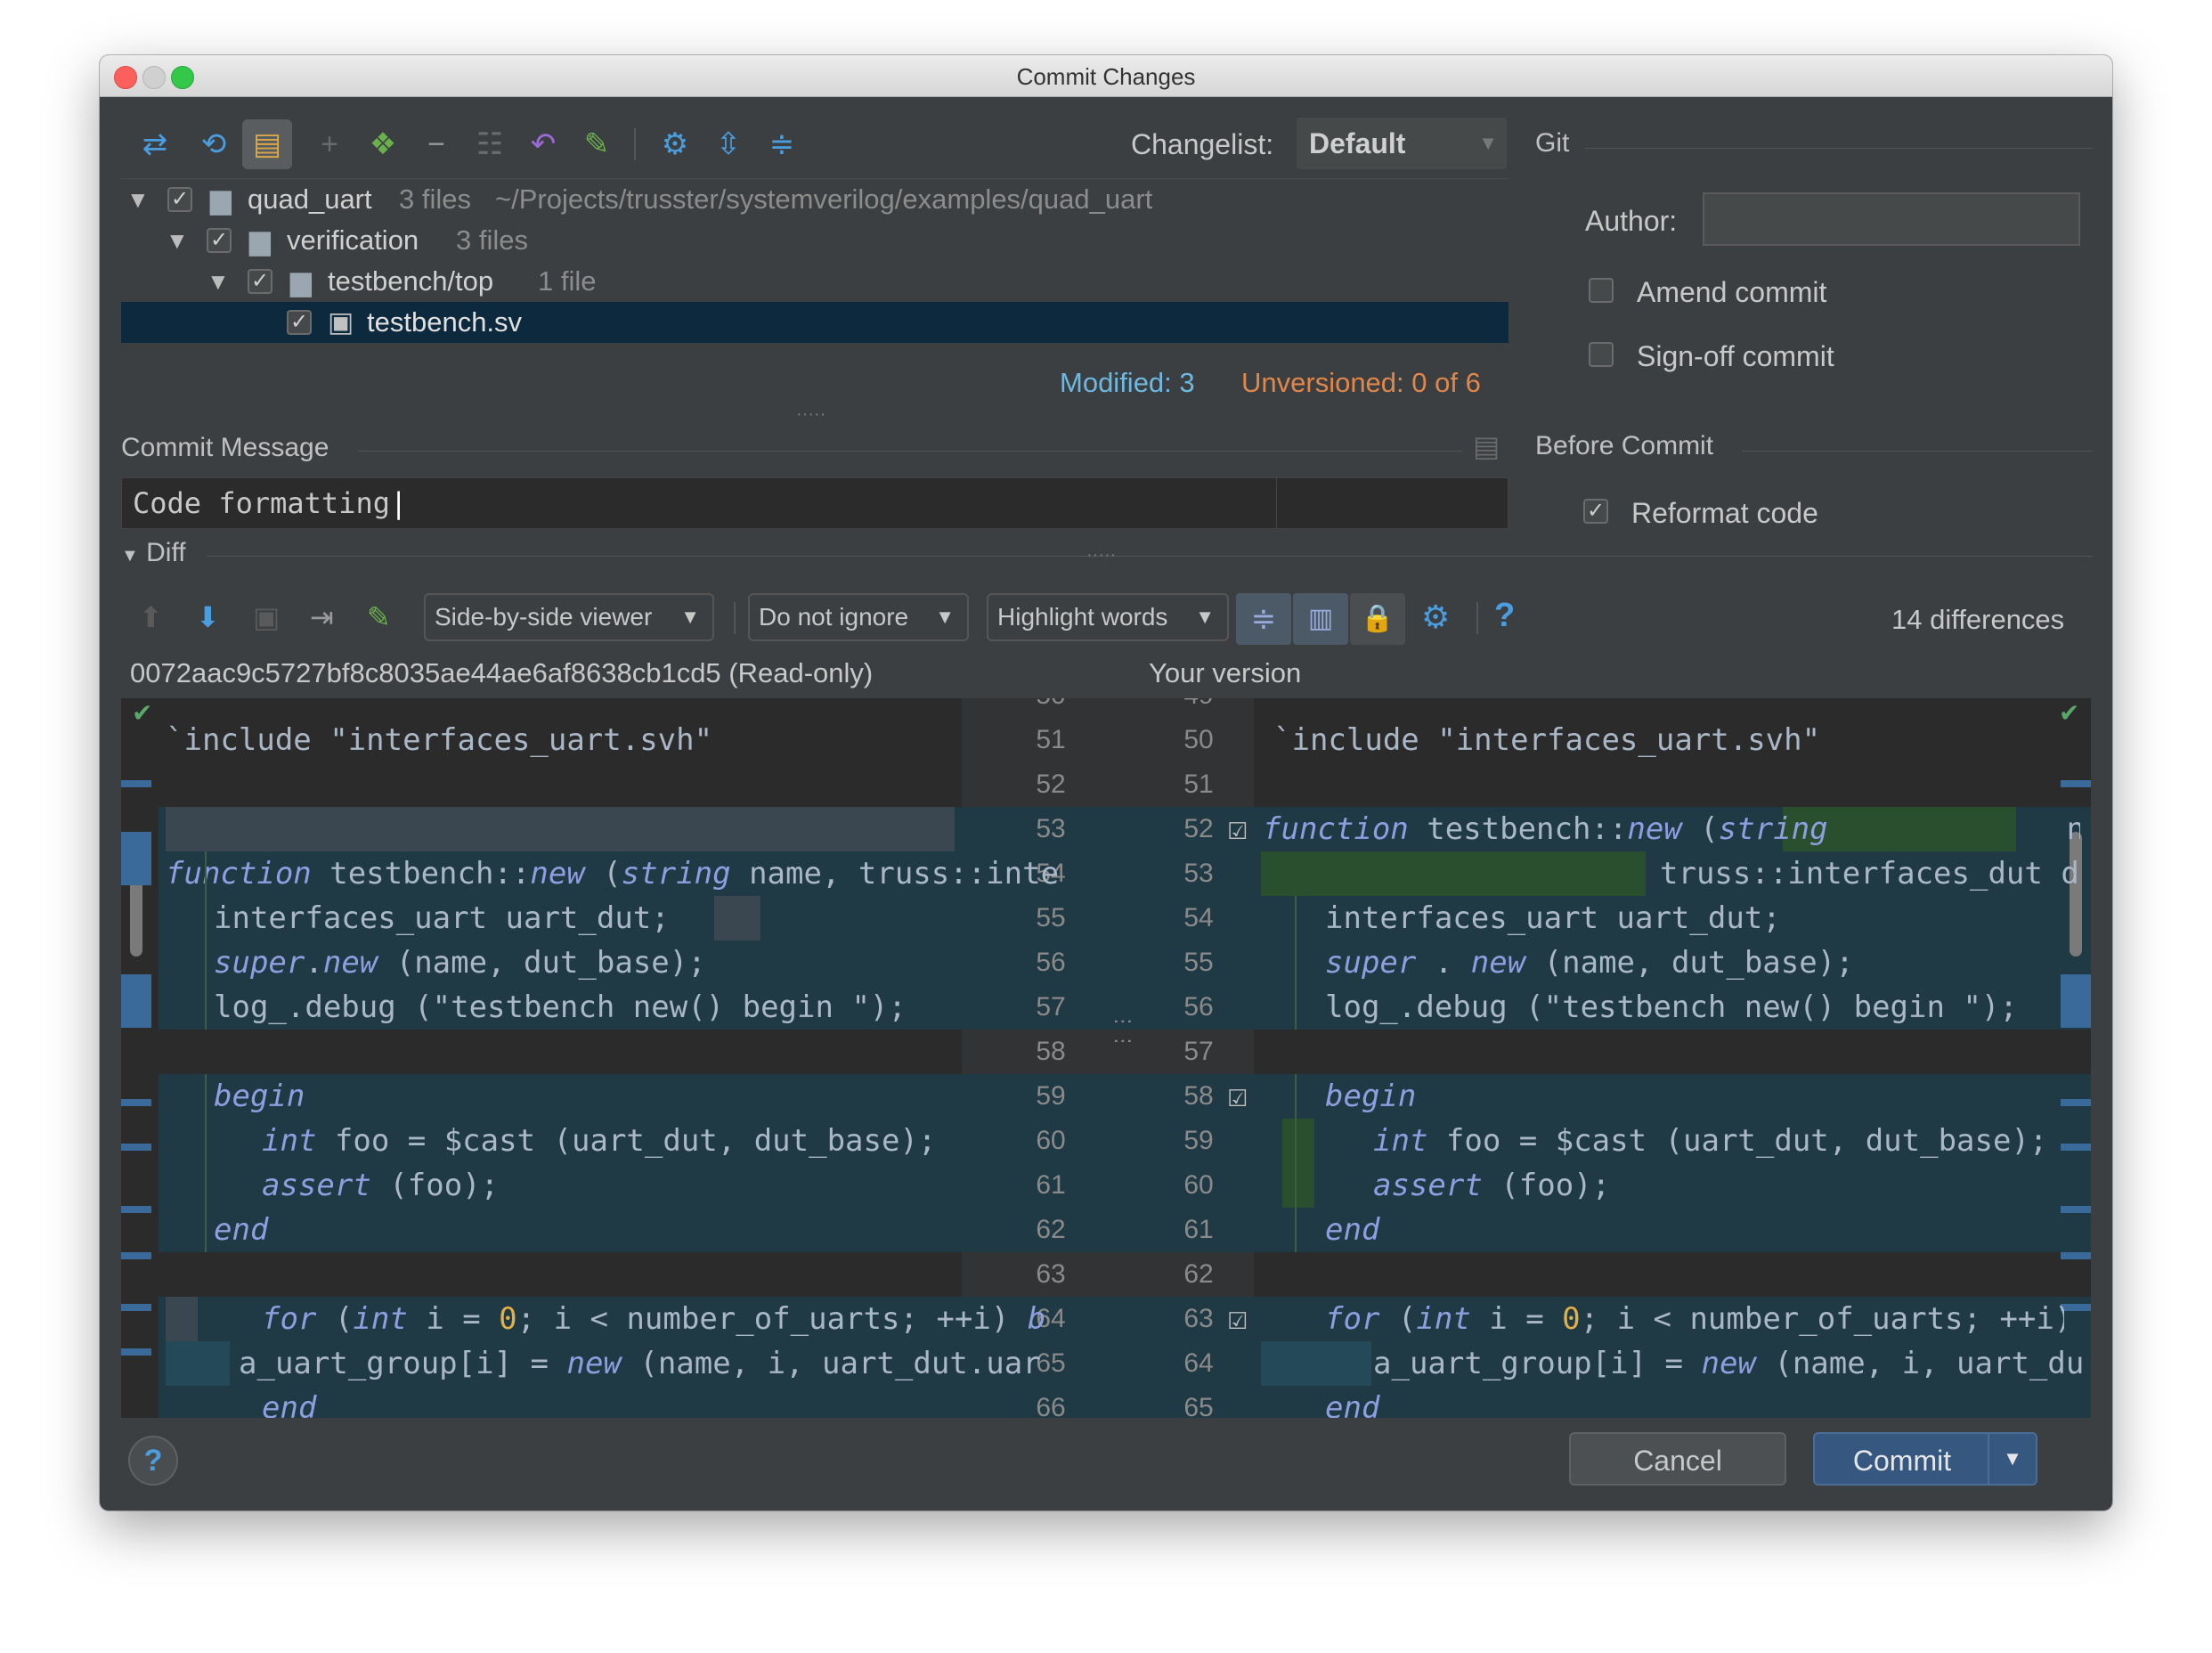 The image size is (2212, 1653). What do you see at coordinates (1377, 619) in the screenshot?
I see `lock-icon: 🔒` at bounding box center [1377, 619].